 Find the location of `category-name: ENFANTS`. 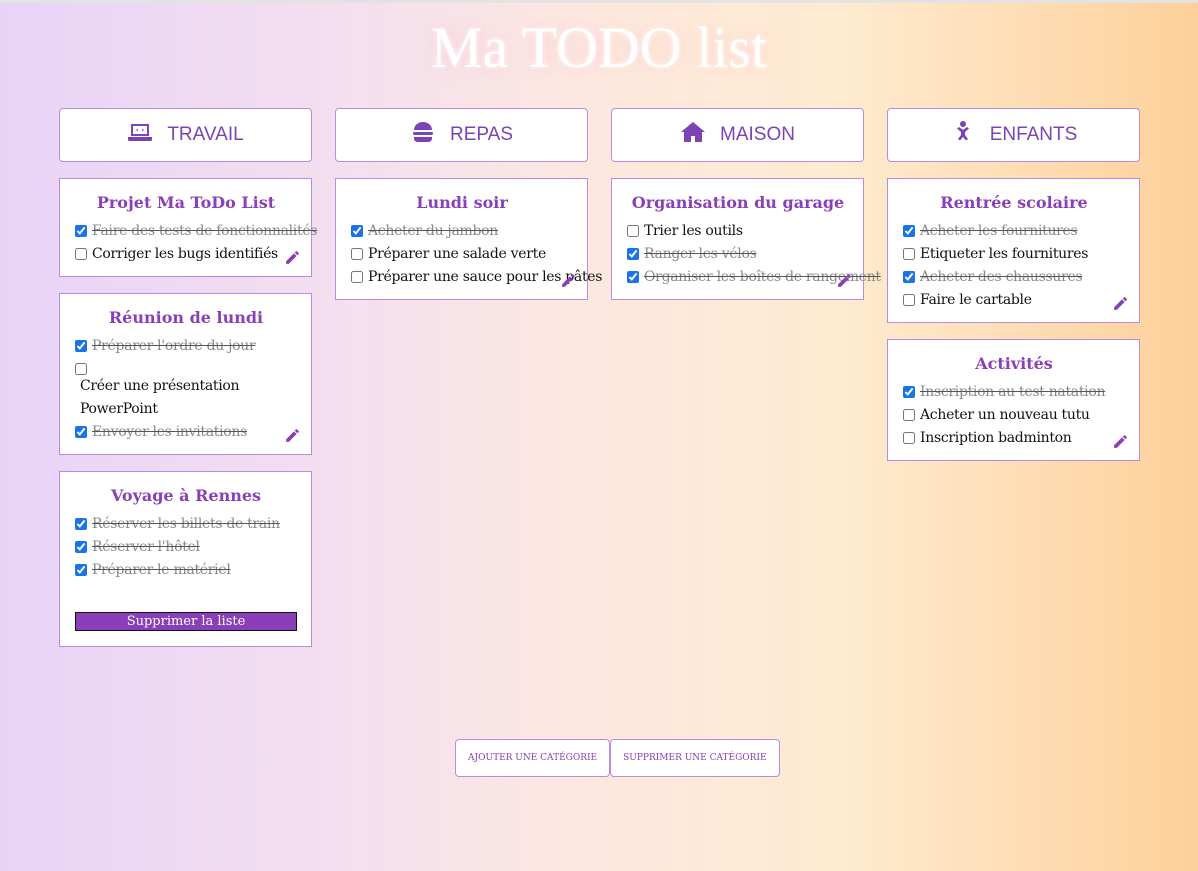

category-name: ENFANTS is located at coordinates (1033, 134).